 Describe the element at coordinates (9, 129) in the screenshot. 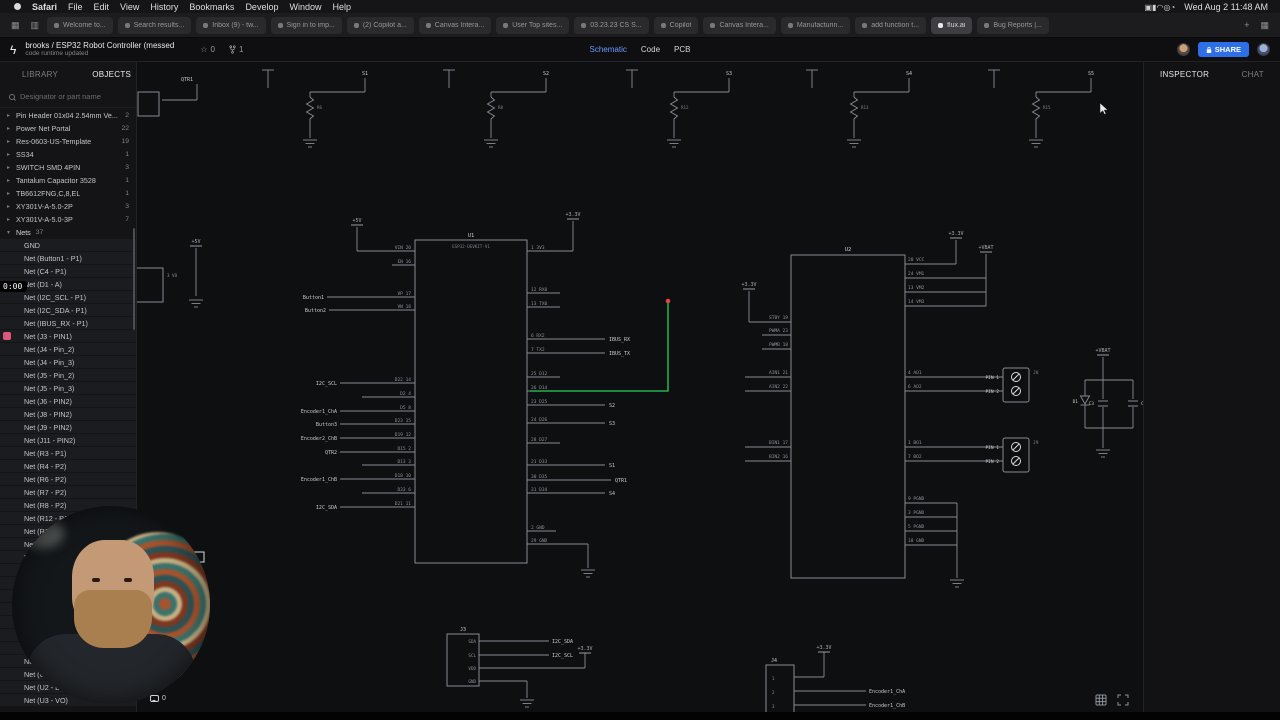

I see `chevron-right-icon: ▸` at that location.